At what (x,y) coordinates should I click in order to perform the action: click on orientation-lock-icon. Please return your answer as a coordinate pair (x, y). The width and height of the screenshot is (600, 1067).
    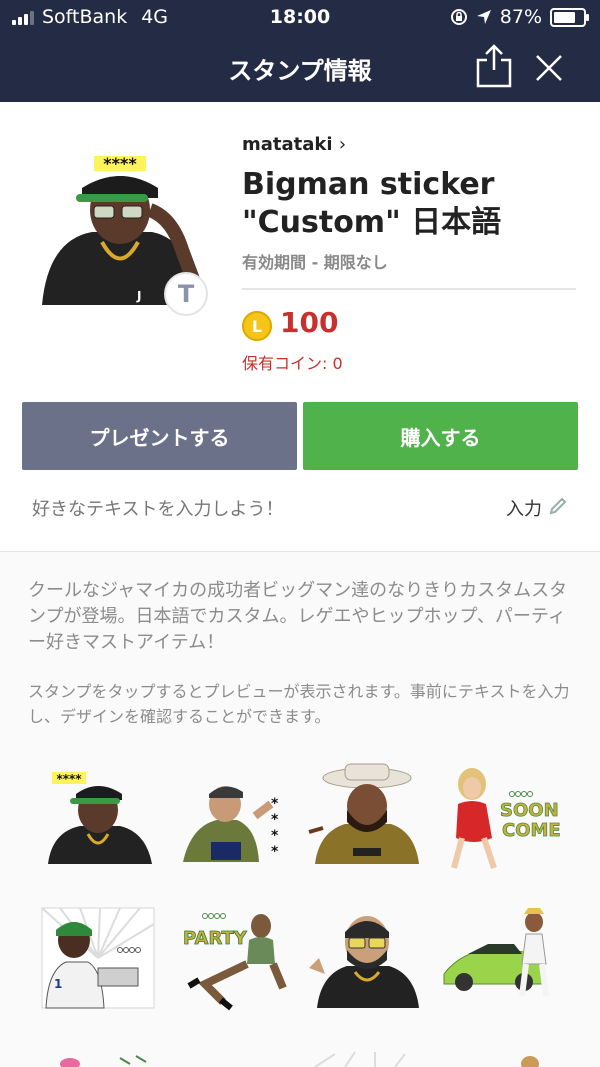
    Looking at the image, I should click on (458, 17).